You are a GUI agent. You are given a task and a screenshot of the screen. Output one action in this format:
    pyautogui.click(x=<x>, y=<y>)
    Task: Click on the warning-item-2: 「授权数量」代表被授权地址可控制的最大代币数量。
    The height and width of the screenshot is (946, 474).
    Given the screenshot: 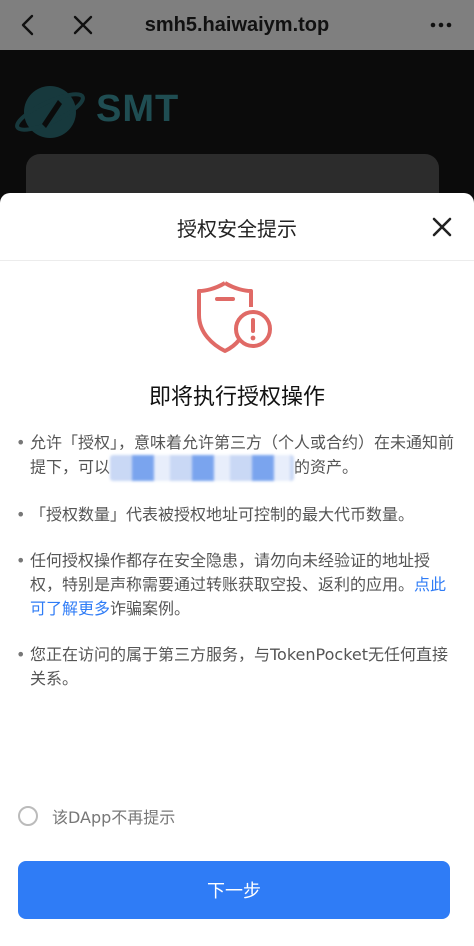 What is the action you would take?
    pyautogui.click(x=236, y=515)
    